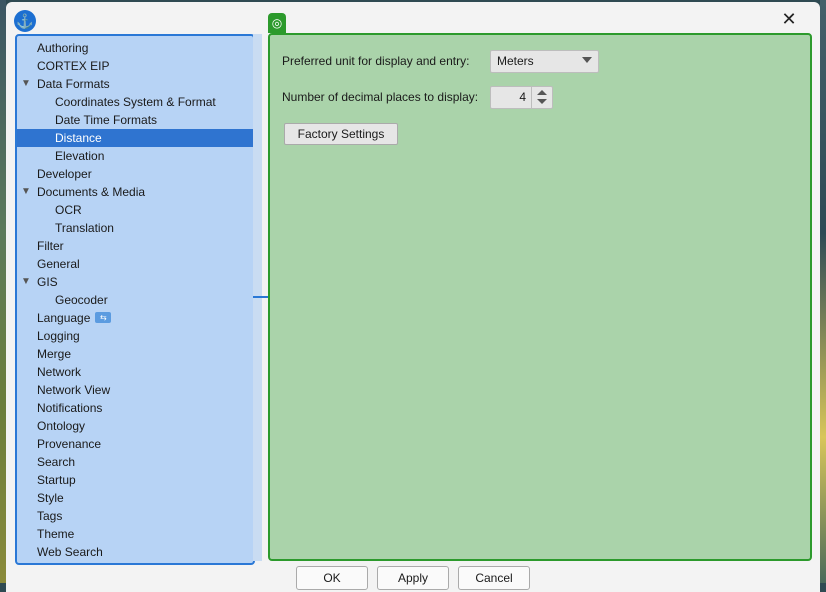 The height and width of the screenshot is (592, 826). What do you see at coordinates (135, 444) in the screenshot?
I see `tree-item-provenance: Provenance` at bounding box center [135, 444].